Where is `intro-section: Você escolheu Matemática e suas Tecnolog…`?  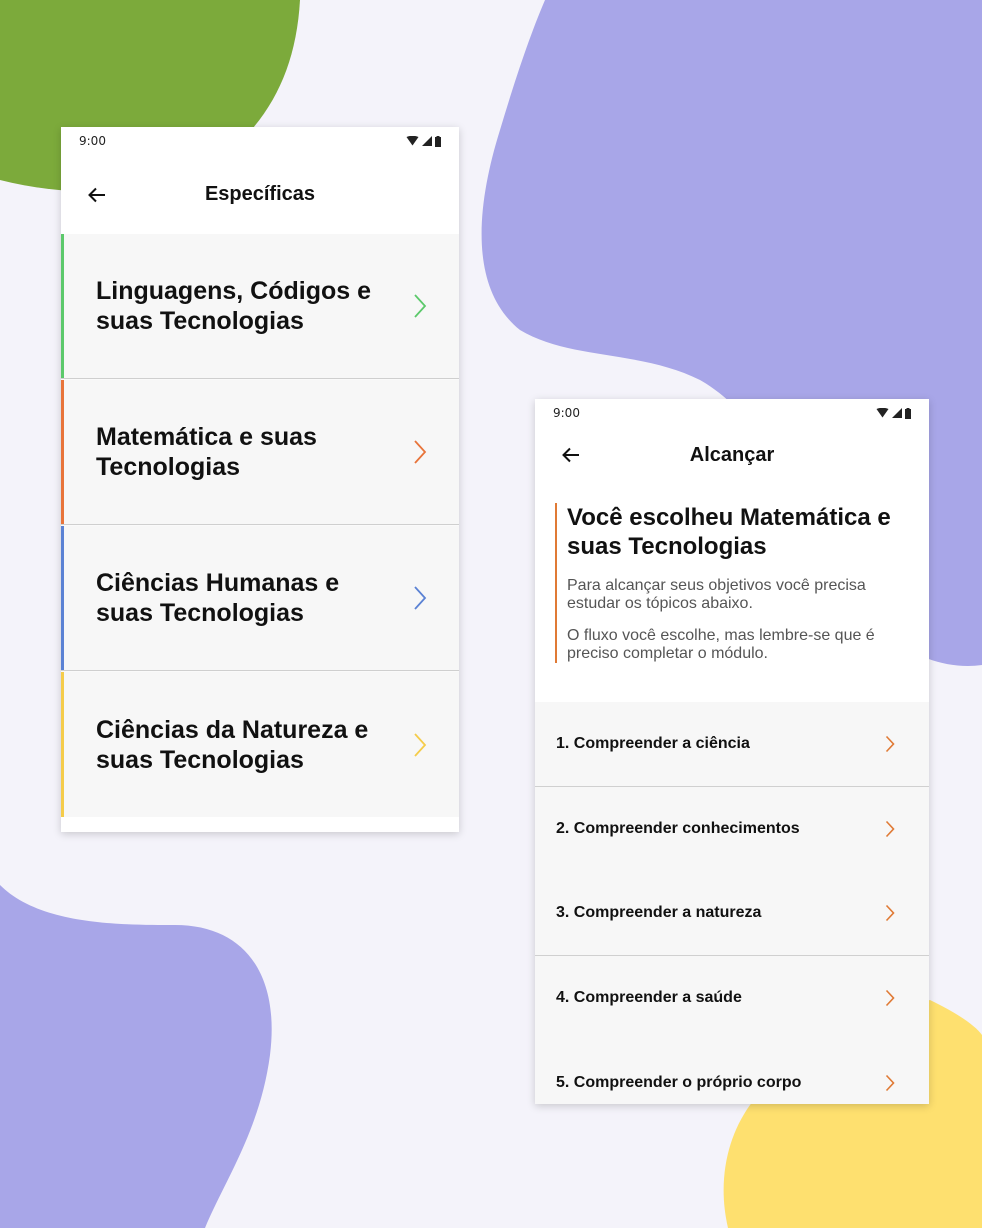 intro-section: Você escolheu Matemática e suas Tecnolog… is located at coordinates (730, 583).